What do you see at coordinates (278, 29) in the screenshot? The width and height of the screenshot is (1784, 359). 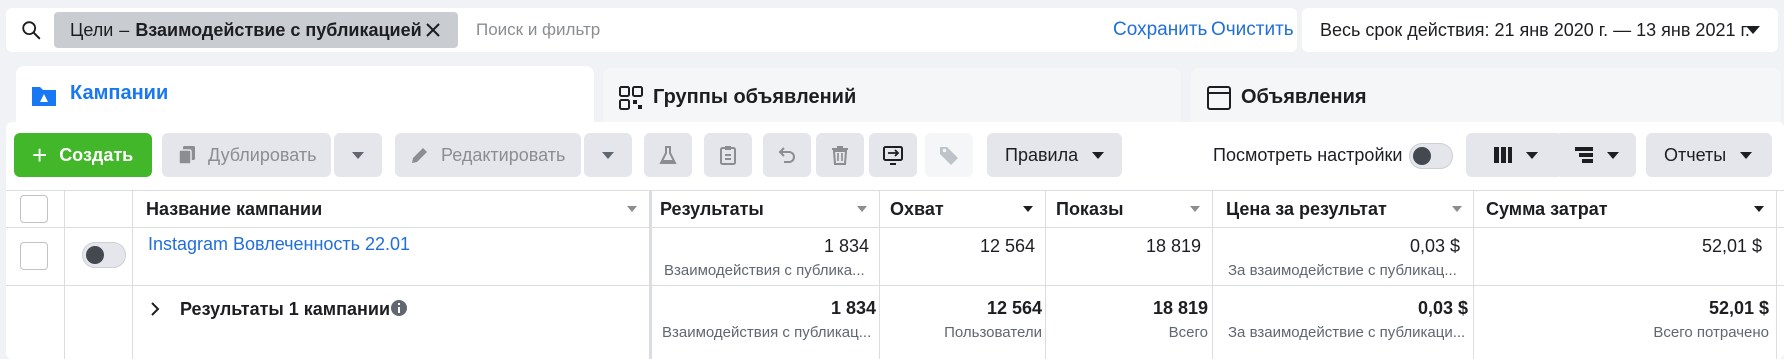 I see `filter-chip-value: Взаимодействие с публикацией` at bounding box center [278, 29].